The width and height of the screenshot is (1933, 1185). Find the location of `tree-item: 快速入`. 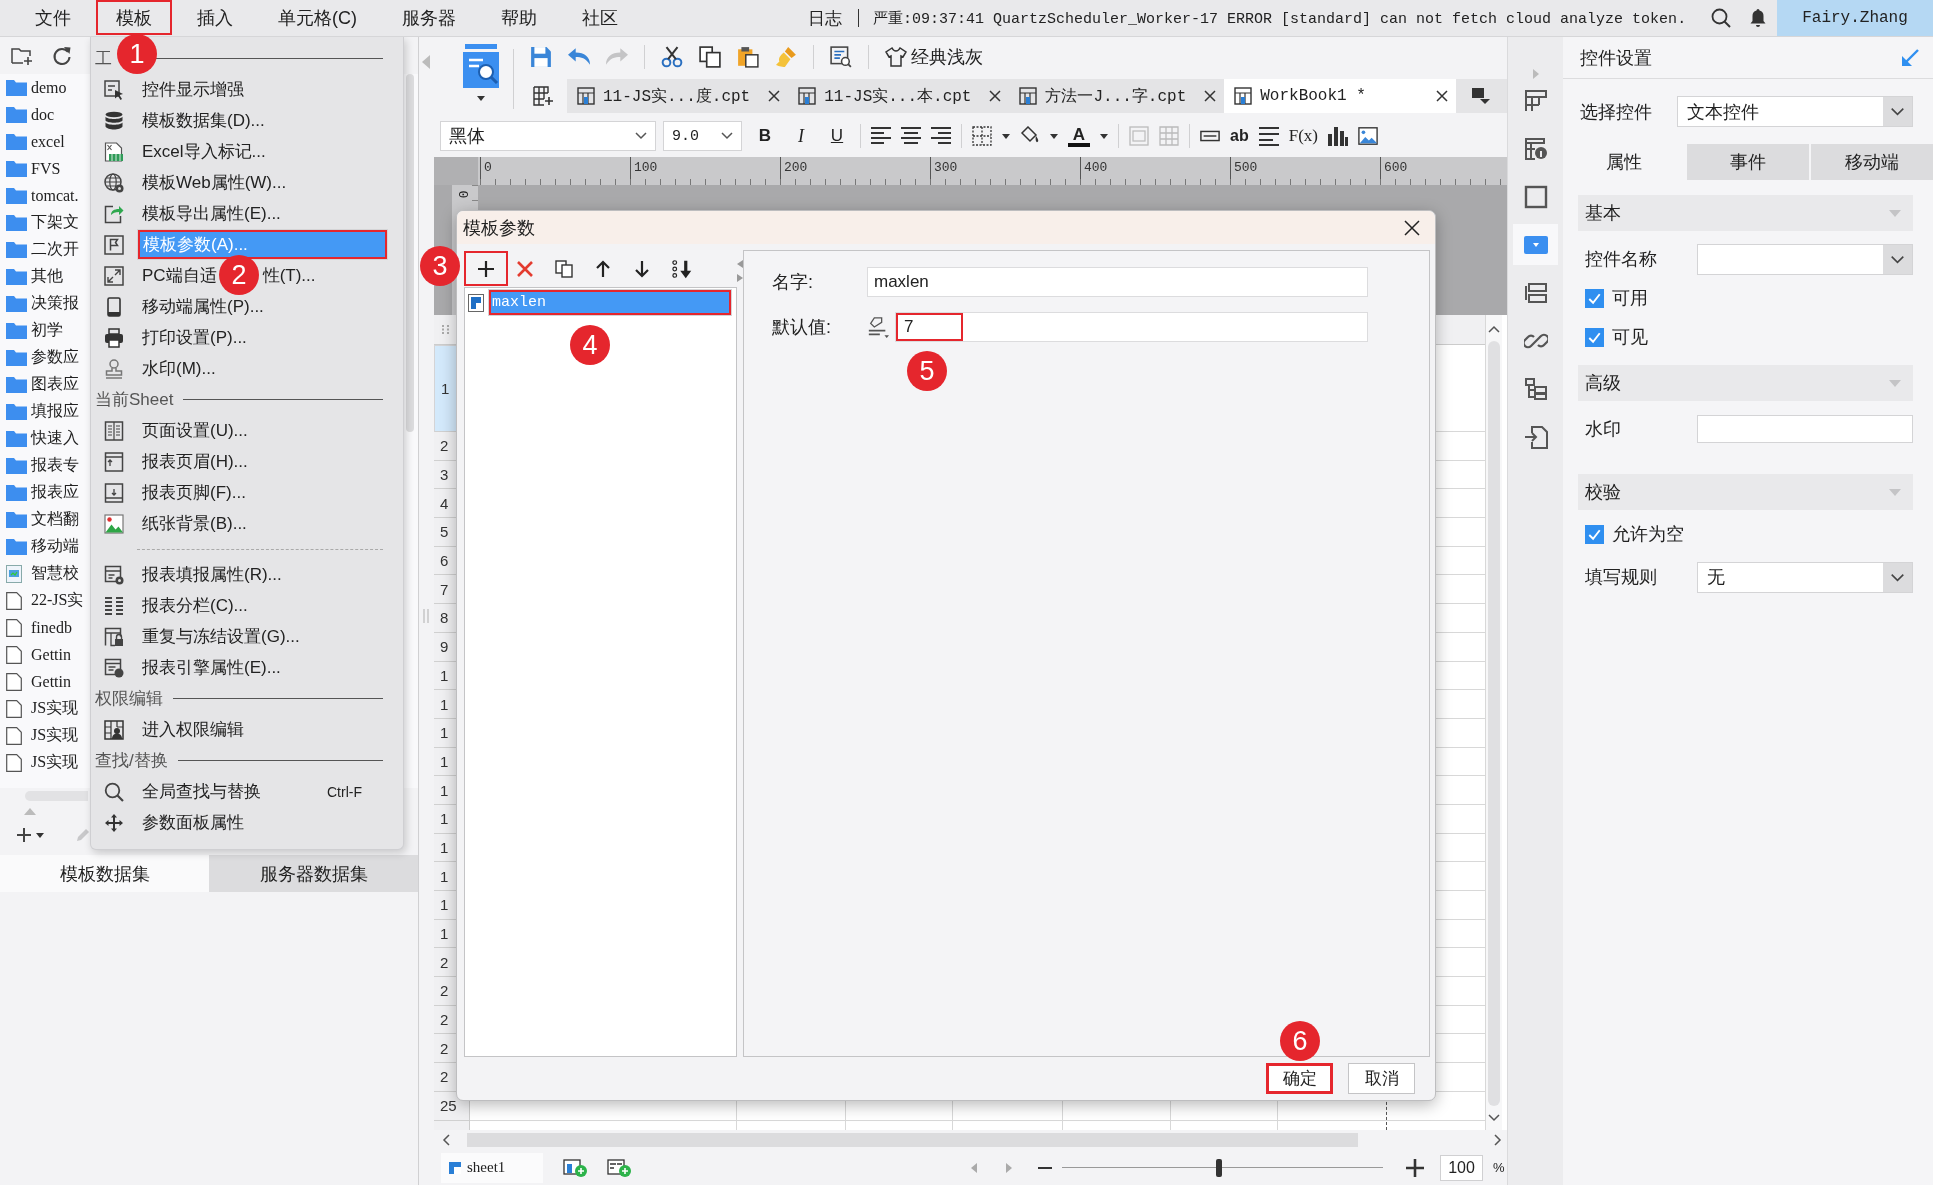

tree-item: 快速入 is located at coordinates (44, 438).